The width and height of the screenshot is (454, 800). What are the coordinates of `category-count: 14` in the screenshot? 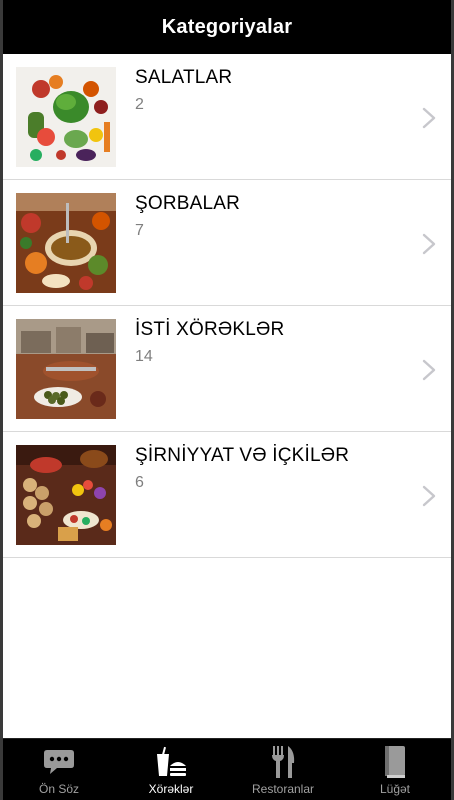 It's located at (144, 356).